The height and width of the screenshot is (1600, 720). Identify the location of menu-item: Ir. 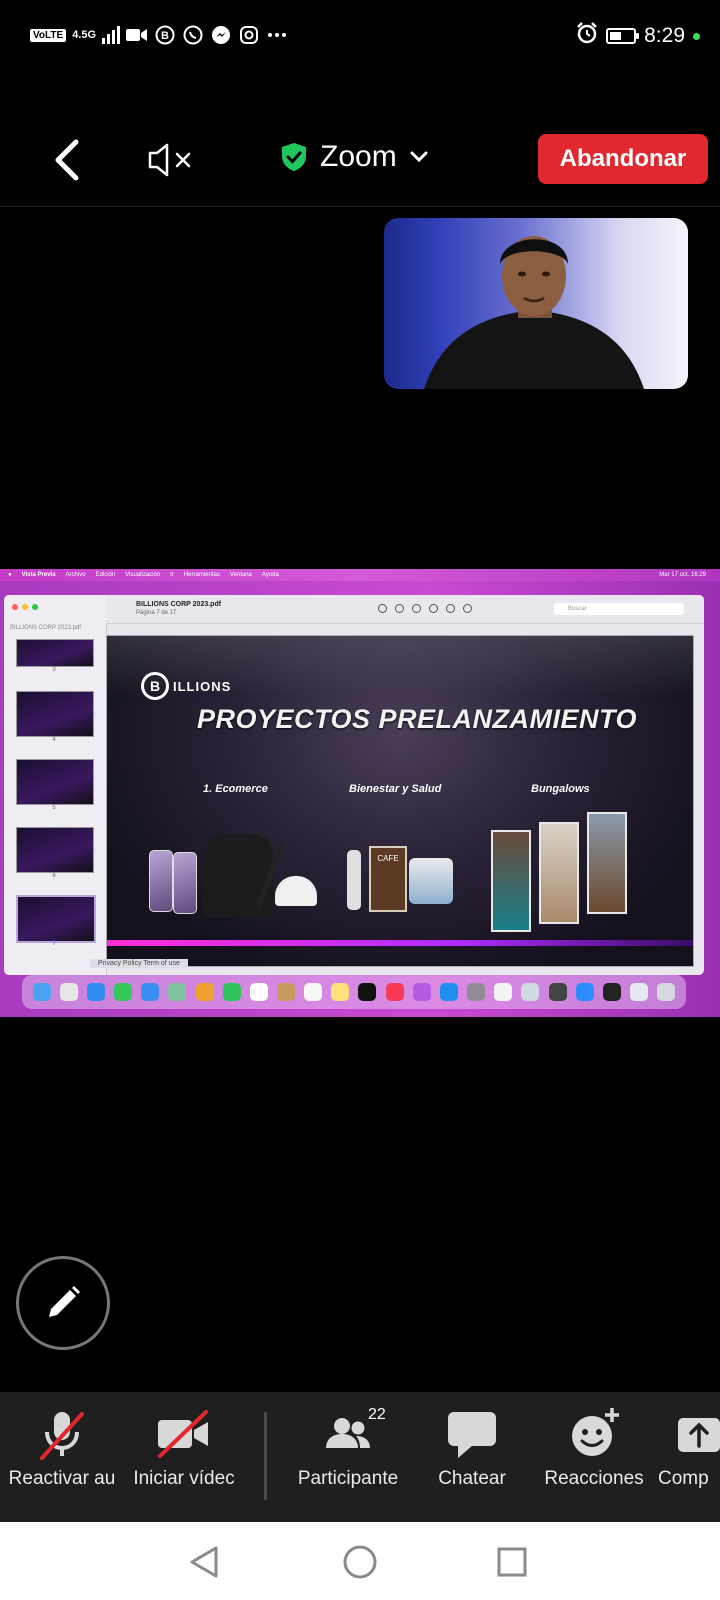
(172, 575).